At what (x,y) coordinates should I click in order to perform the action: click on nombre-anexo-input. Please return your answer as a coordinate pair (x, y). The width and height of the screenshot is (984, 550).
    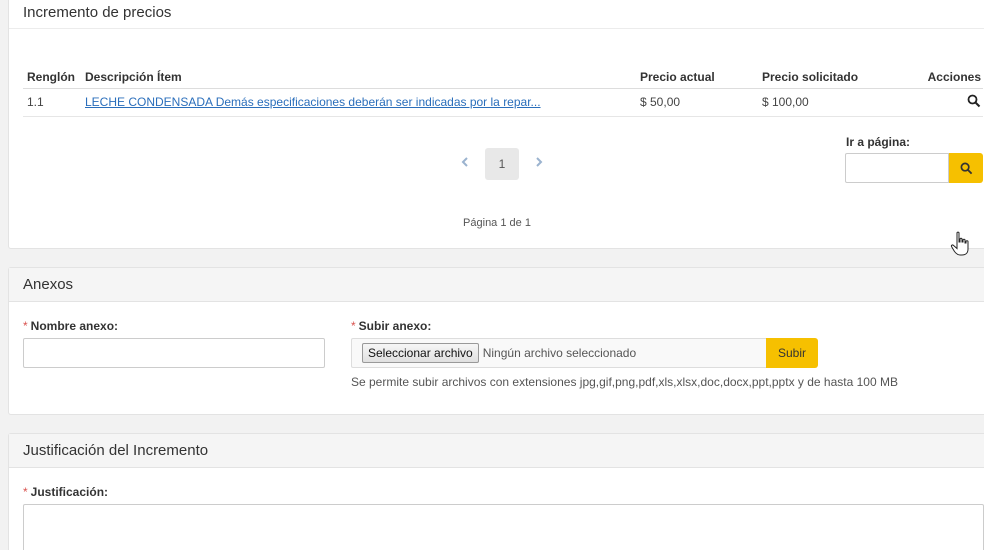
    Looking at the image, I should click on (174, 353).